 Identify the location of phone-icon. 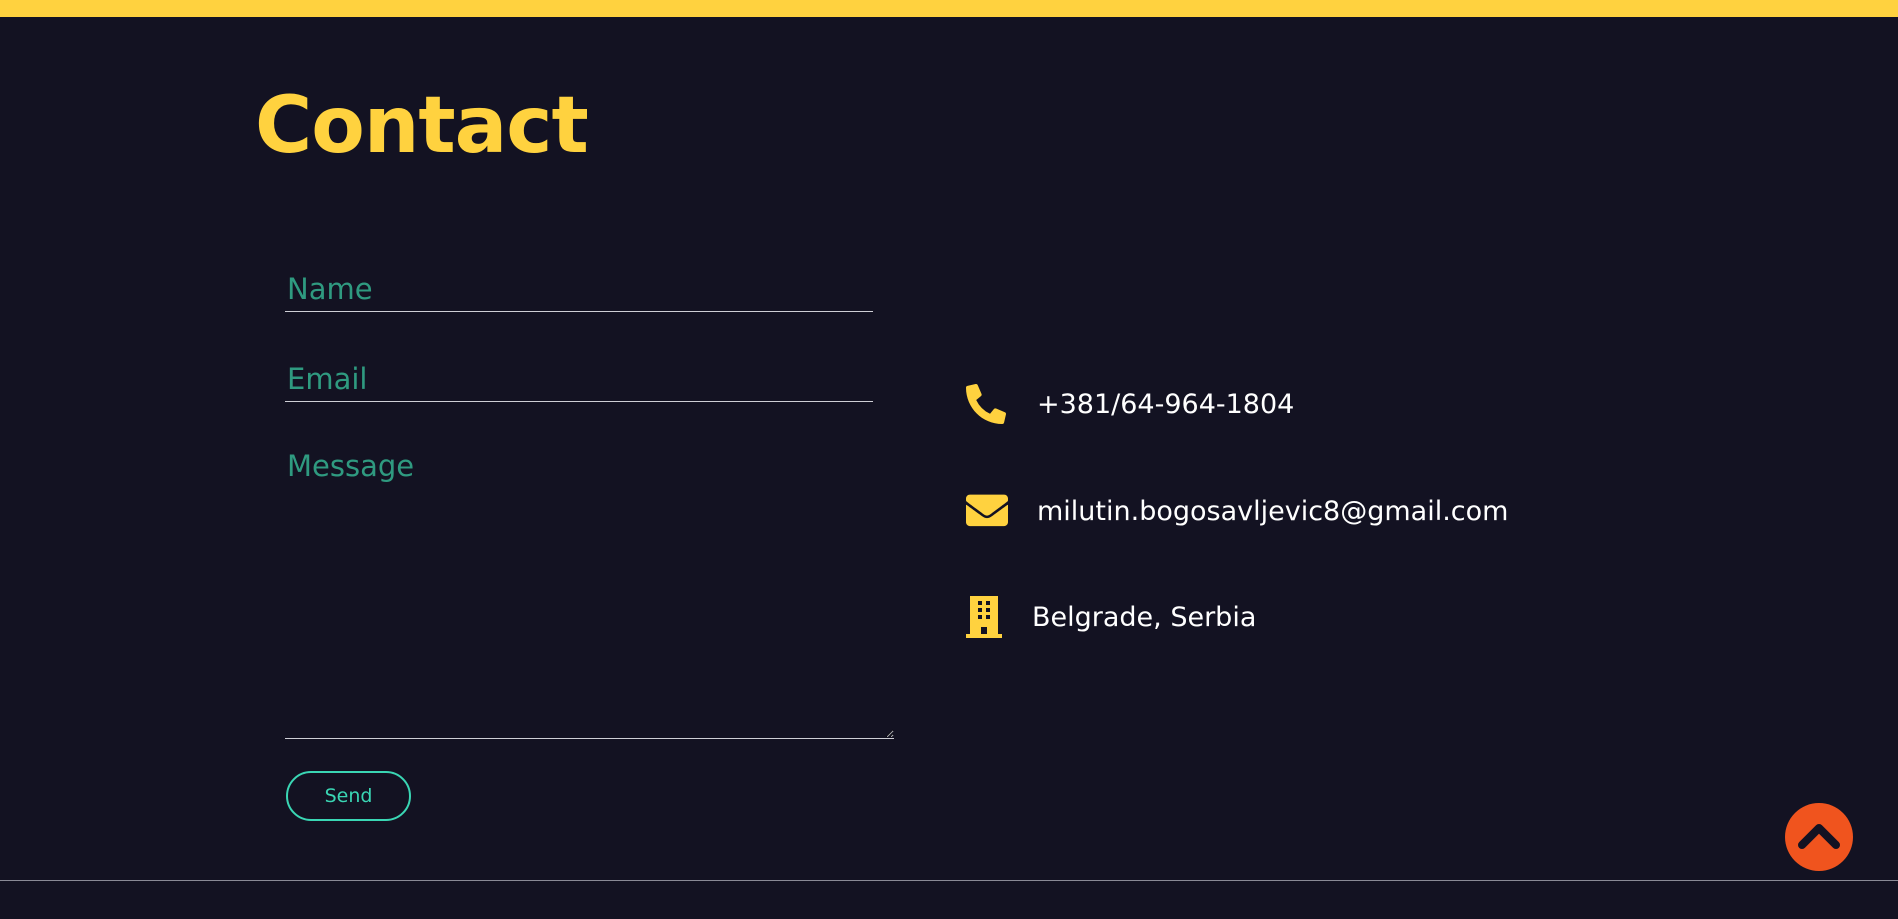
(988, 404).